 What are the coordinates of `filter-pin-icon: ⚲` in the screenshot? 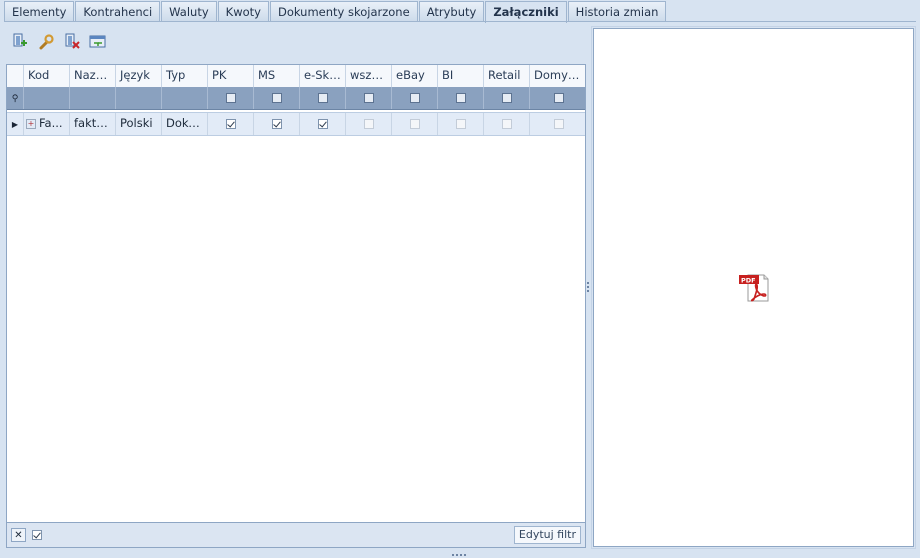 It's located at (15, 99).